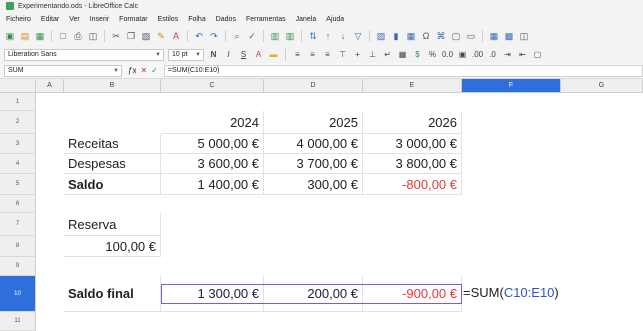 This screenshot has height=331, width=643. Describe the element at coordinates (18, 102) in the screenshot. I see `row-header-1: 1` at that location.